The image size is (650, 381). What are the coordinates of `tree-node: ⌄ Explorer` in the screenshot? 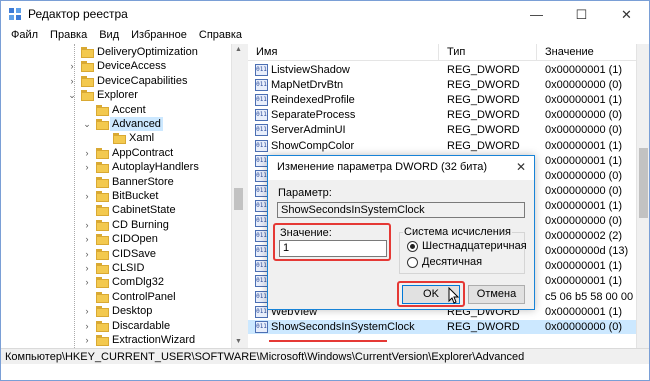 It's located at (116, 95).